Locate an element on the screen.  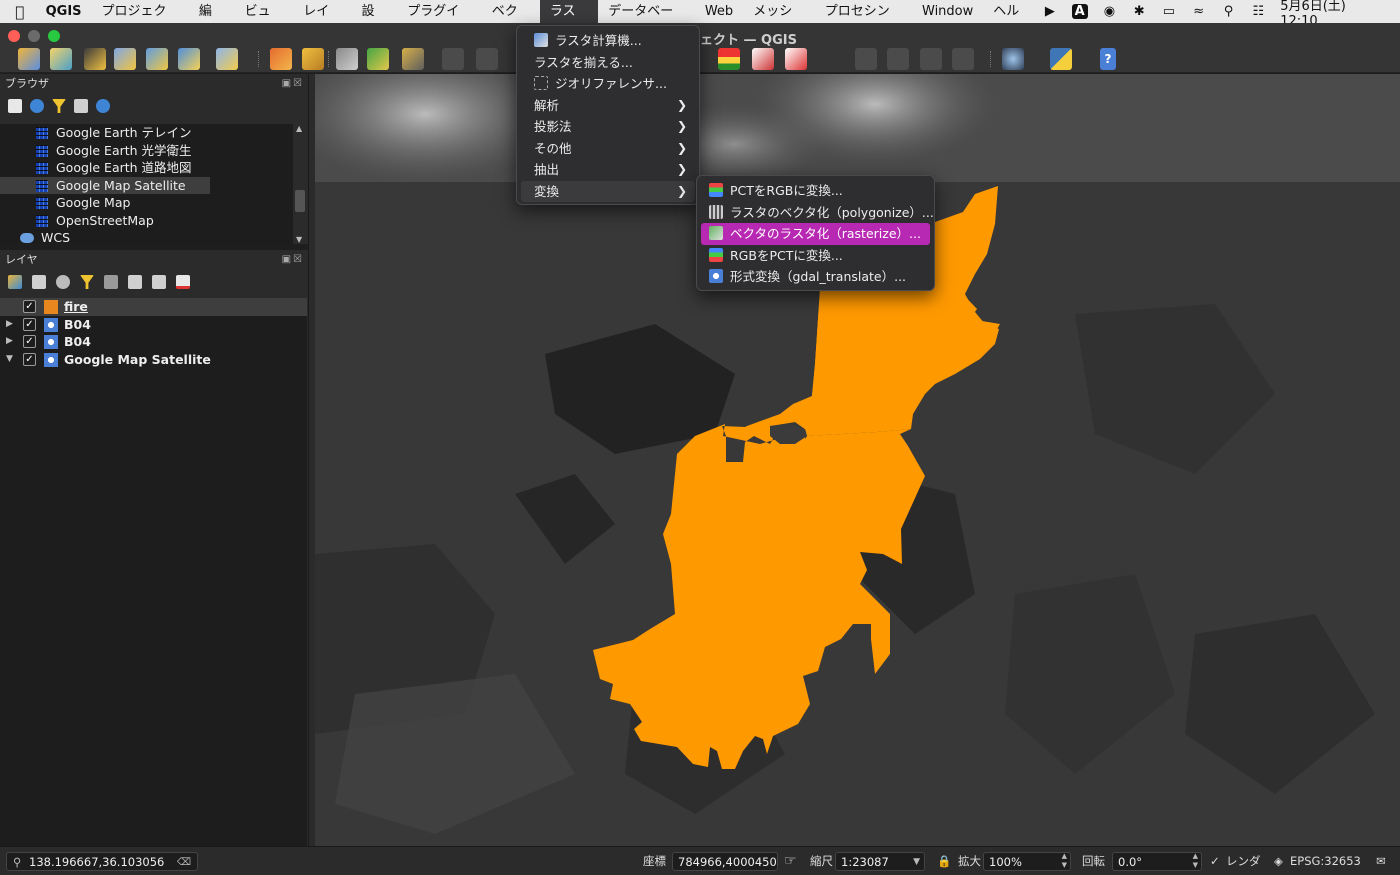
add-group-icon is located at coordinates (39, 282).